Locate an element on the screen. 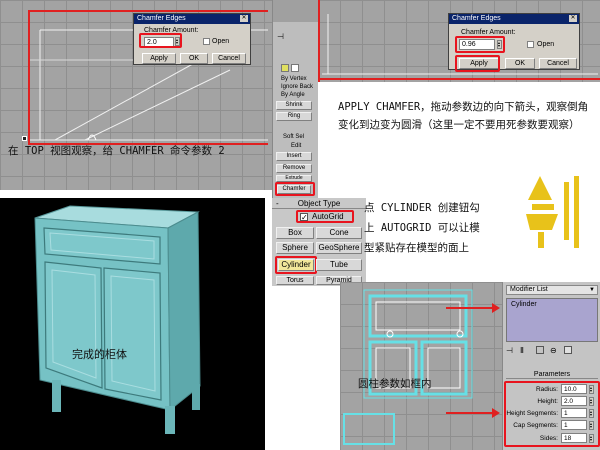 The image size is (600, 450). sphere-button: Sphere is located at coordinates (295, 248).